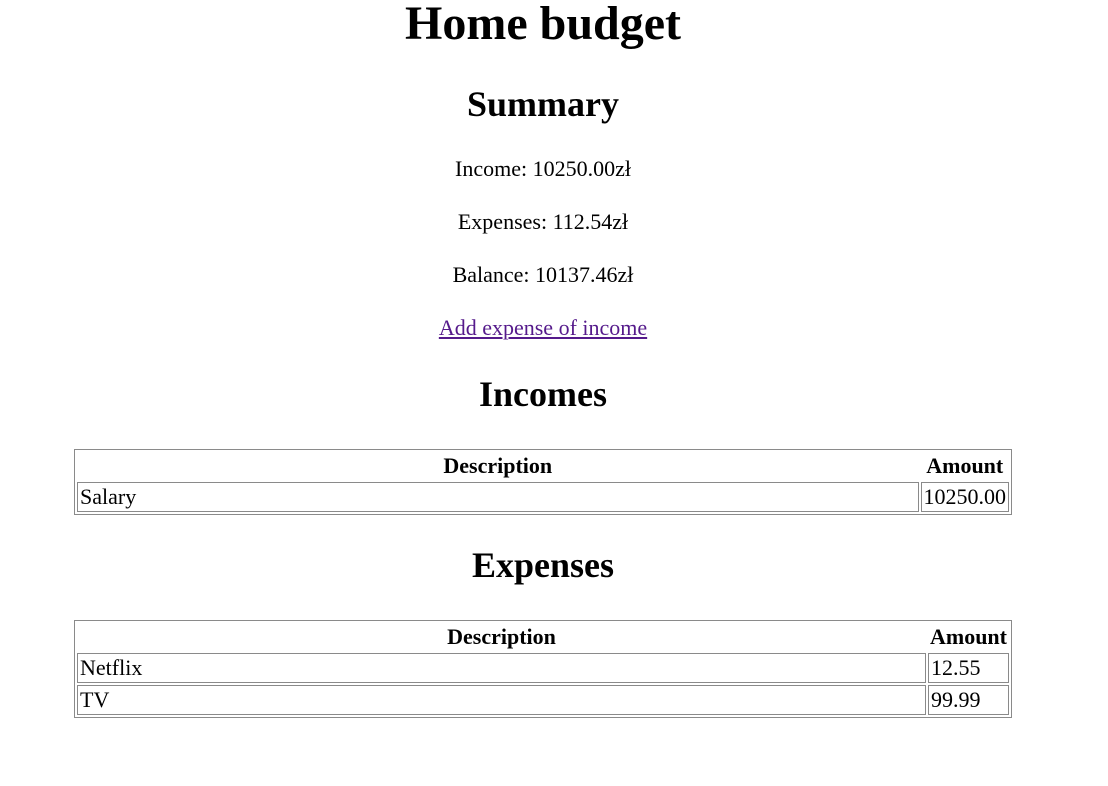 The width and height of the screenshot is (1108, 786). What do you see at coordinates (501, 700) in the screenshot?
I see `expense-description-cell: TV` at bounding box center [501, 700].